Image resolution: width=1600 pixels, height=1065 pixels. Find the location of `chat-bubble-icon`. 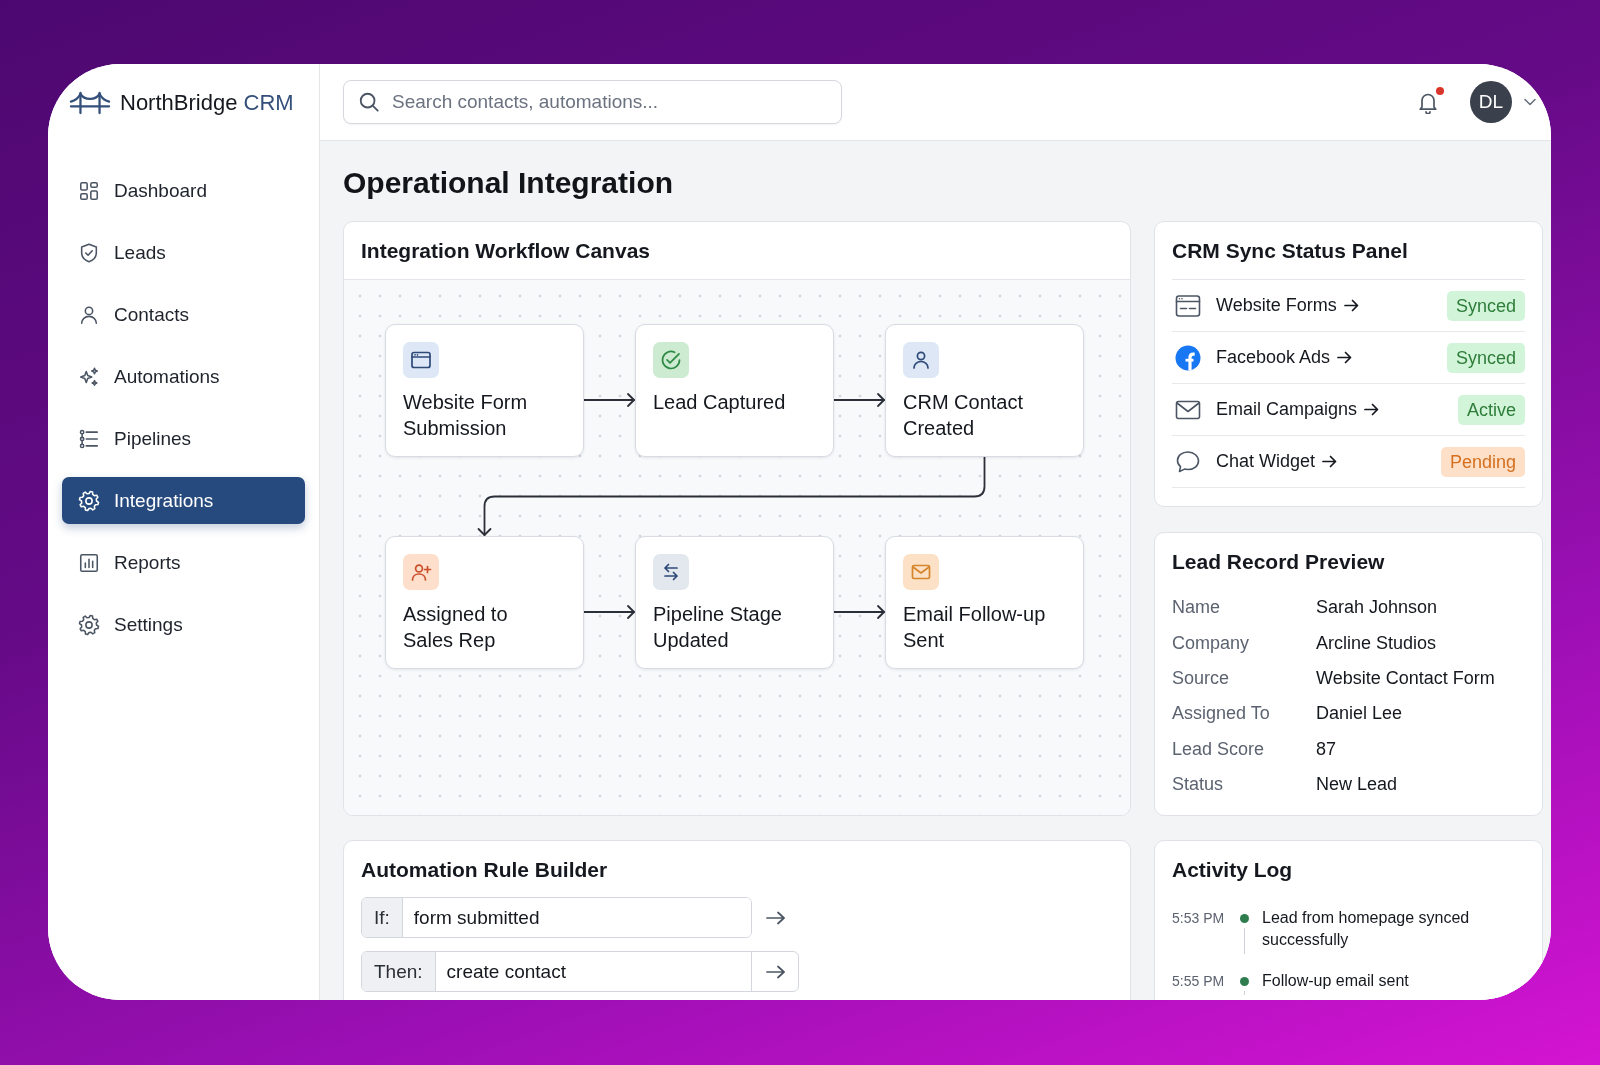

chat-bubble-icon is located at coordinates (1188, 461).